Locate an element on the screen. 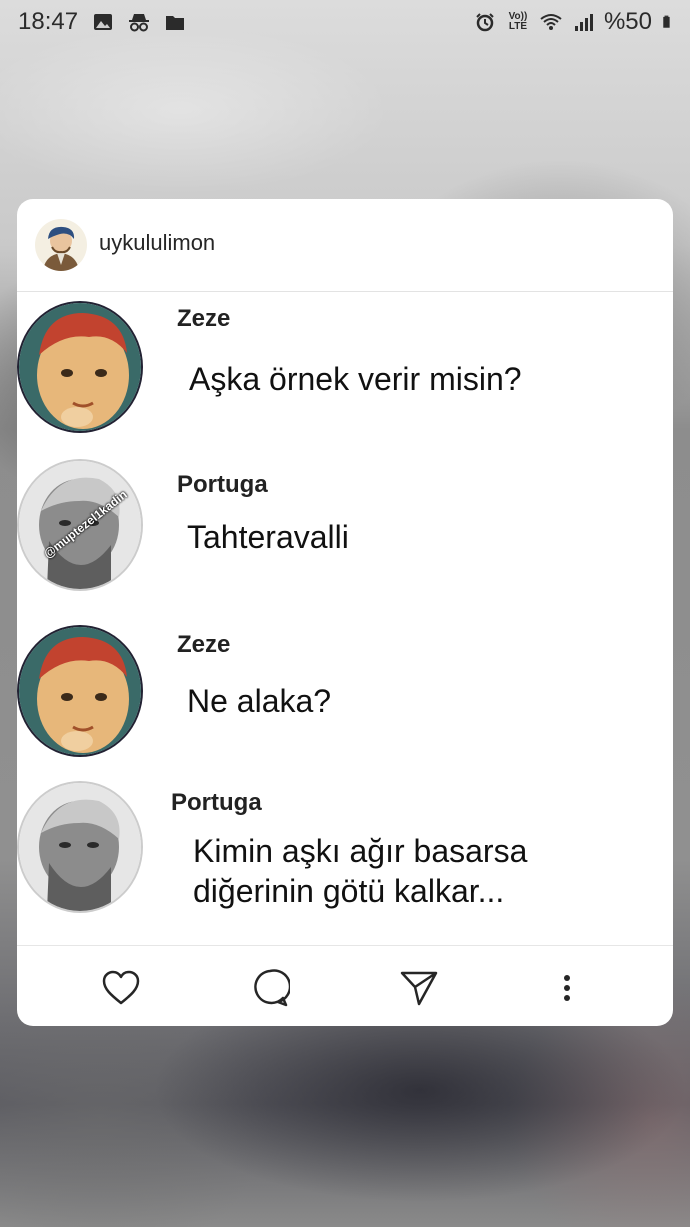 The height and width of the screenshot is (1227, 690). status-time: 18:47 is located at coordinates (48, 21).